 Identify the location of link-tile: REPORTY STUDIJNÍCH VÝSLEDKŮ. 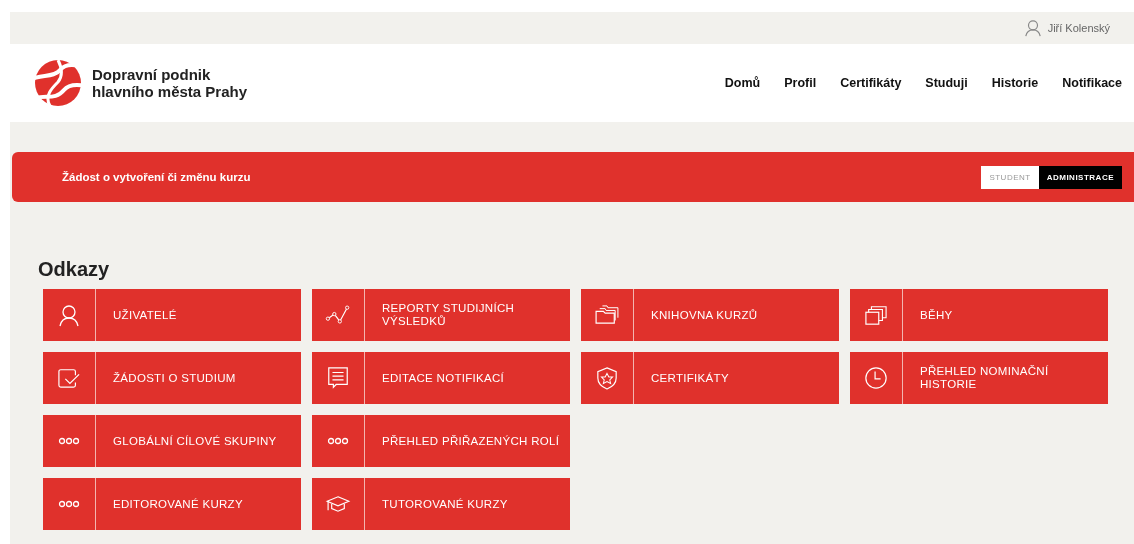
(441, 315).